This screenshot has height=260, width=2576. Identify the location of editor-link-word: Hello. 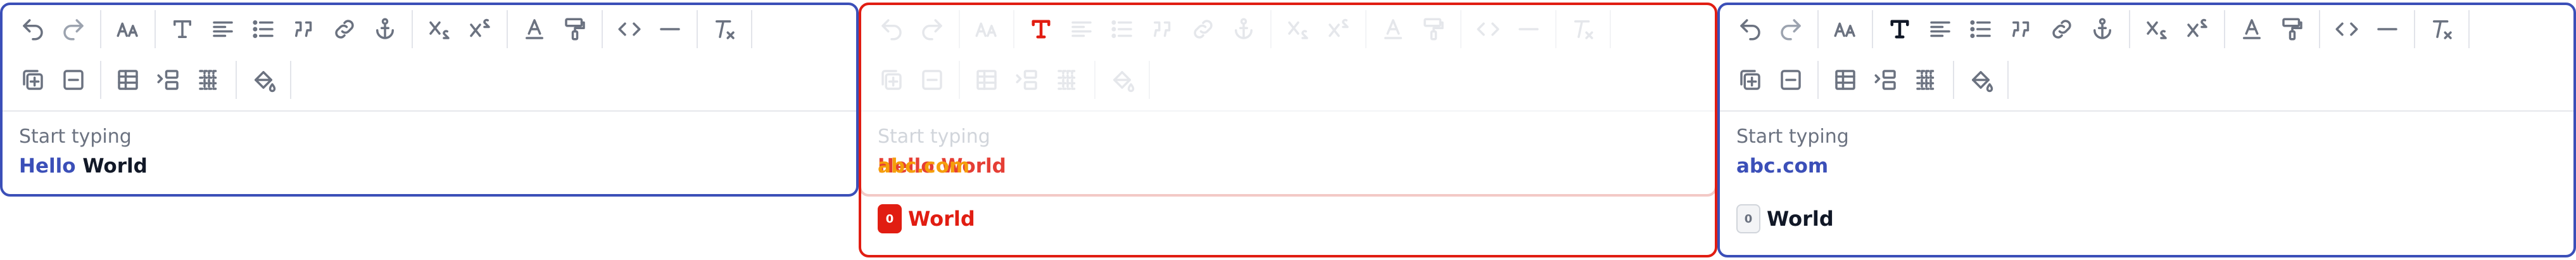
(47, 166).